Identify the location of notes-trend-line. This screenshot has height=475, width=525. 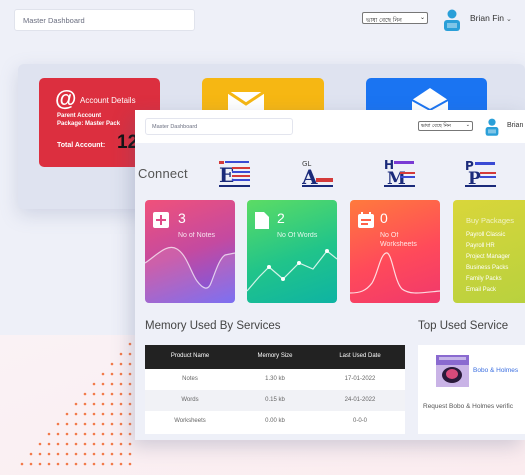
(190, 274).